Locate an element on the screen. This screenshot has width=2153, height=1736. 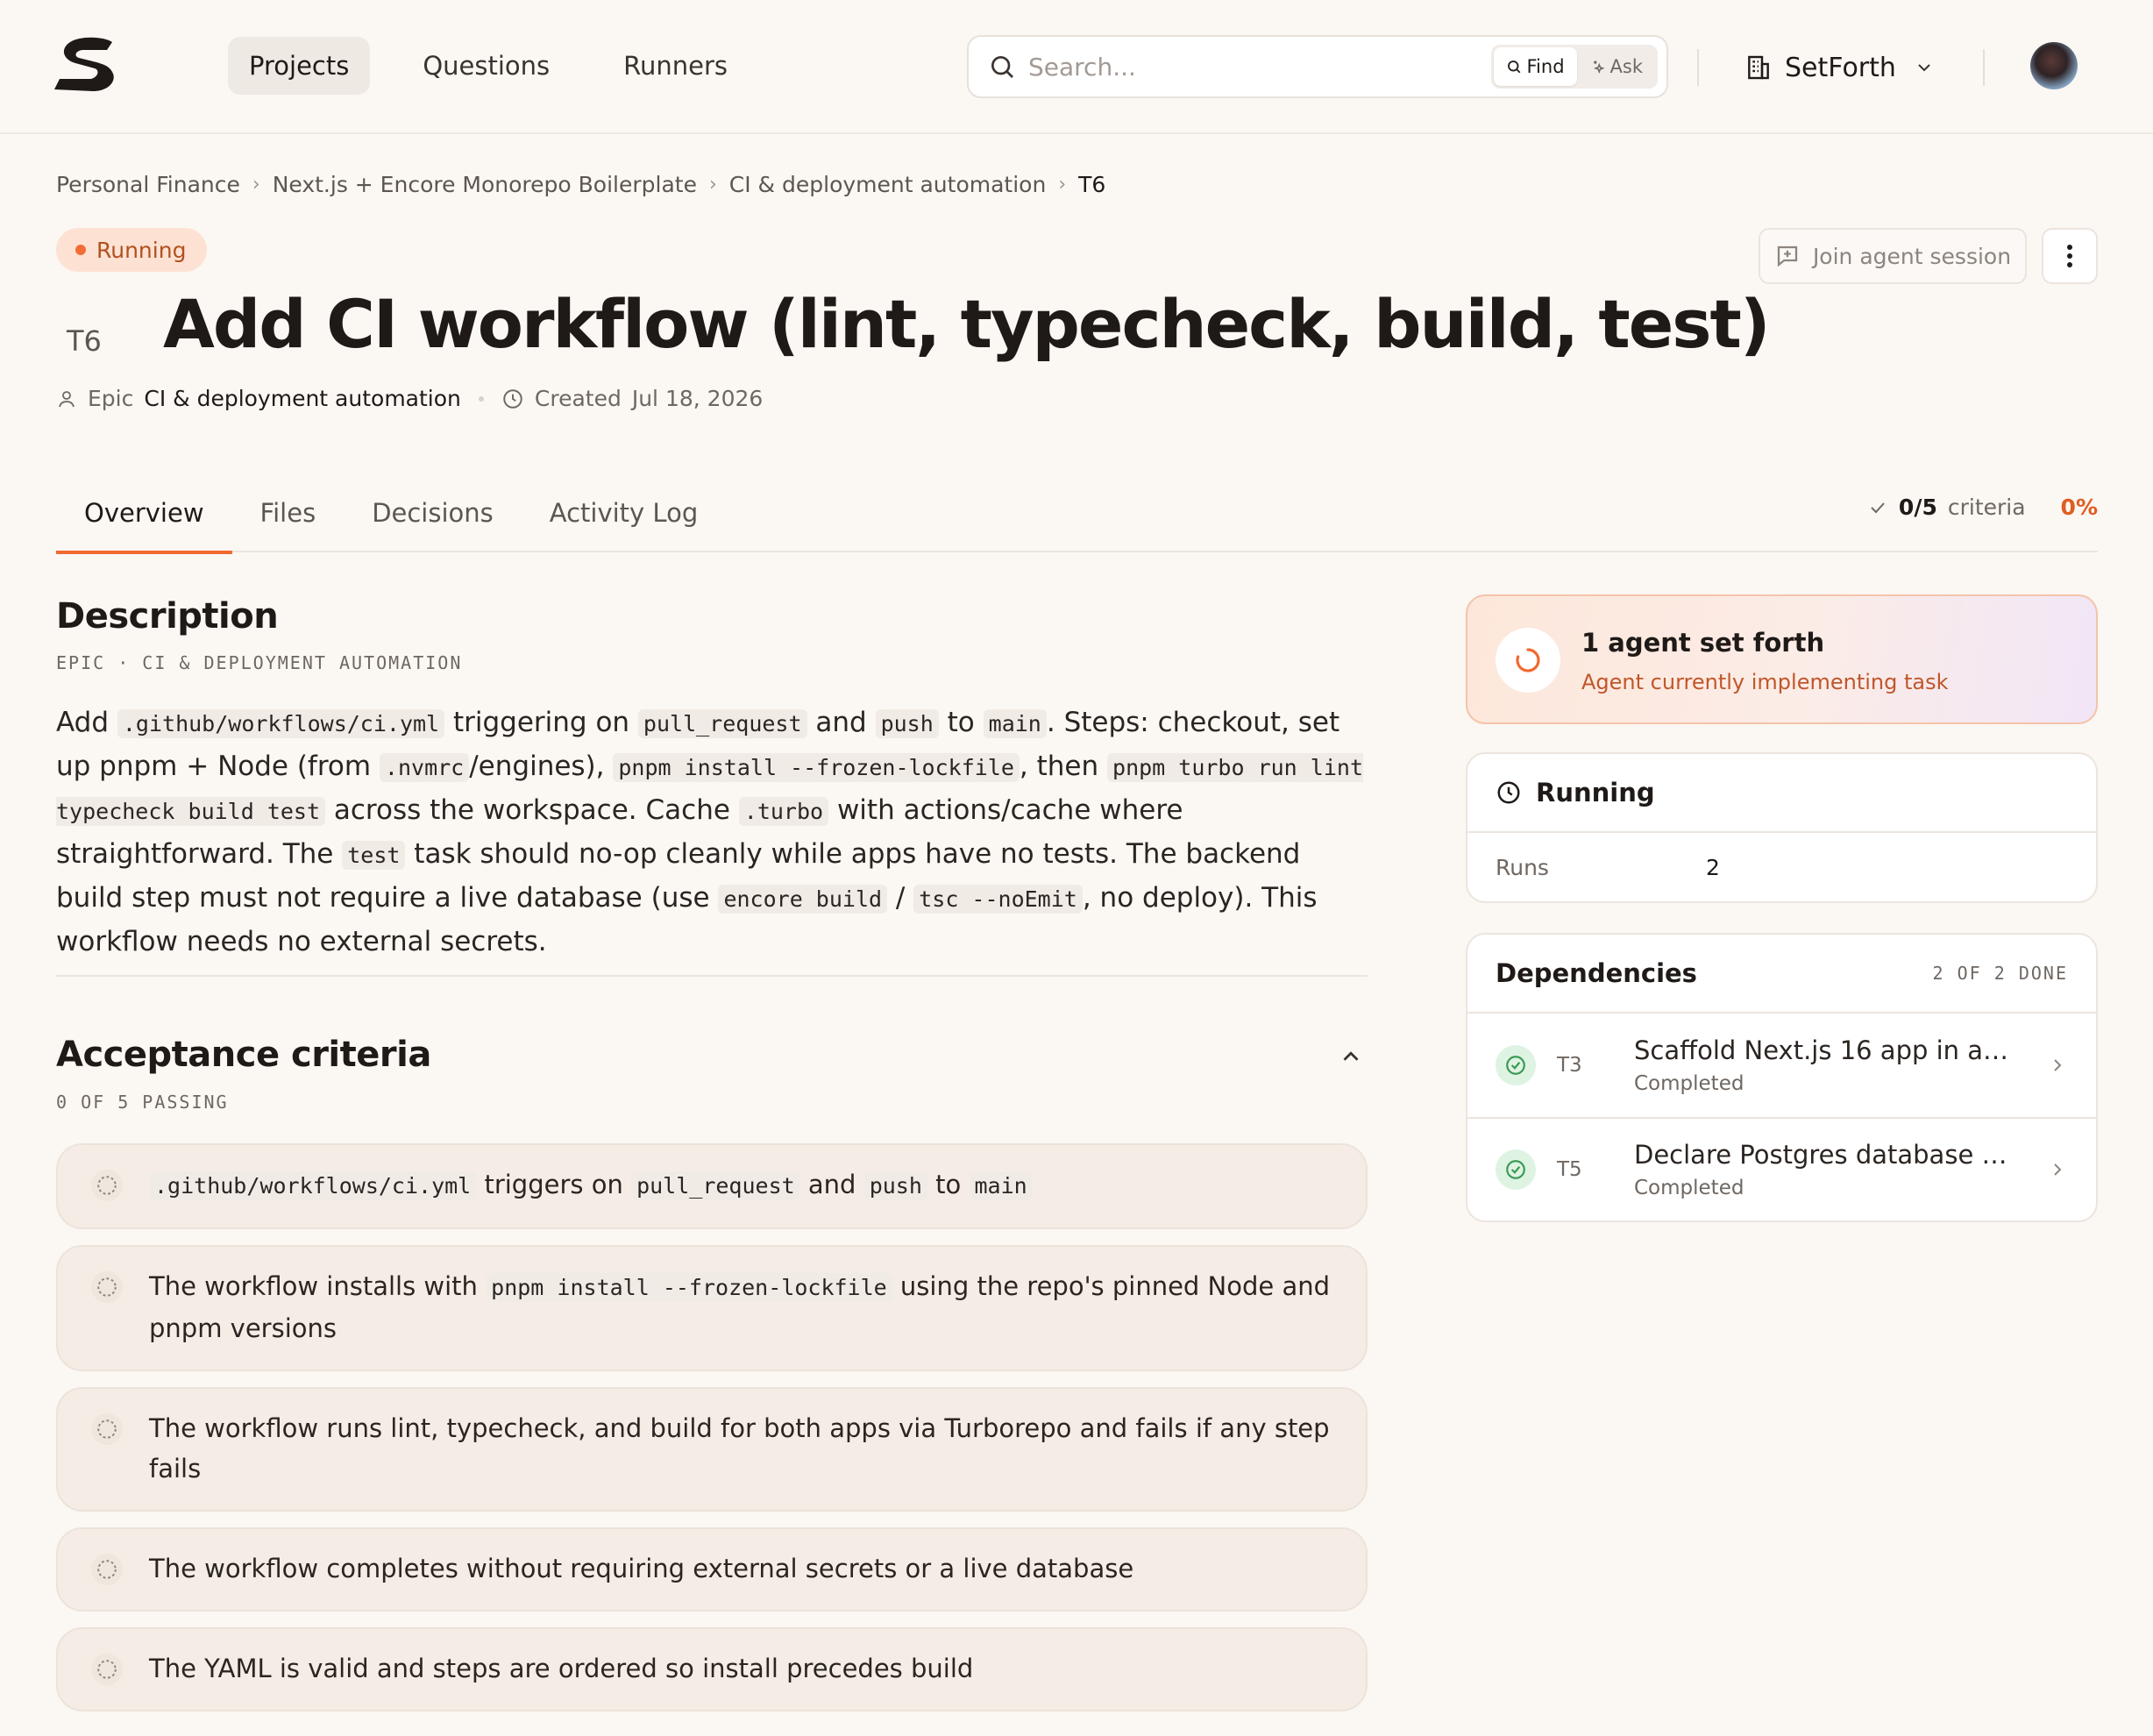
epic-link: CI & deployment automation is located at coordinates (302, 398).